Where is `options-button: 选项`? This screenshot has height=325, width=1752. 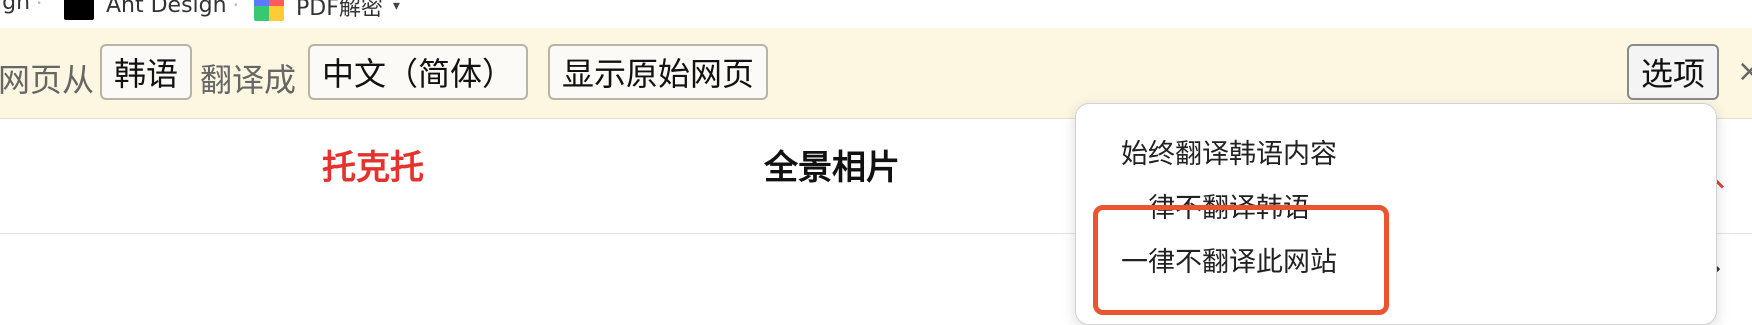 options-button: 选项 is located at coordinates (1673, 72).